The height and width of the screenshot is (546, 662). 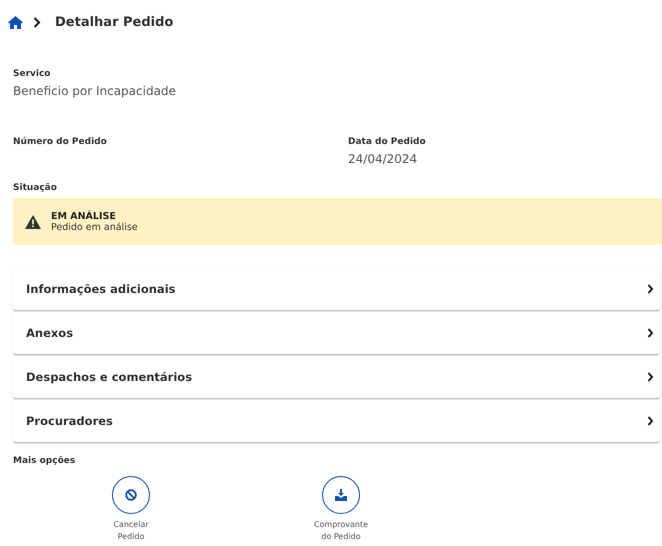 What do you see at coordinates (94, 227) in the screenshot?
I see `status-text: Pedido em análise` at bounding box center [94, 227].